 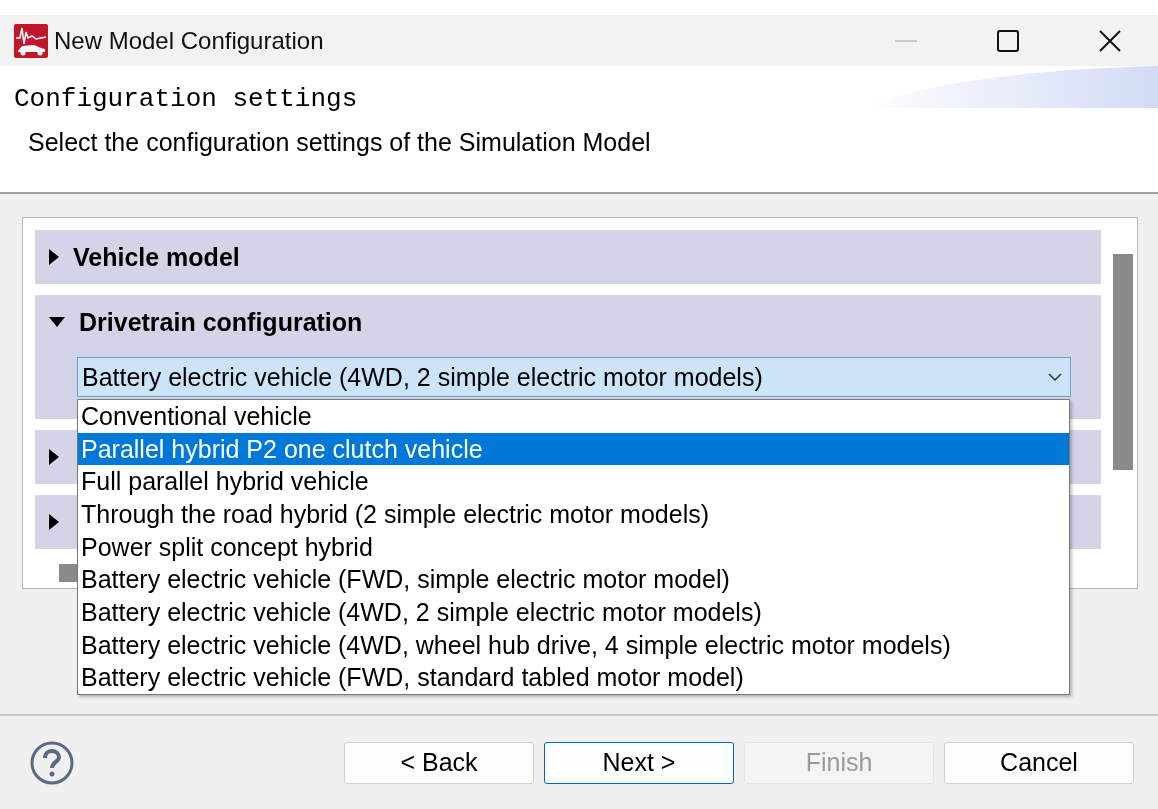 I want to click on dialog-button: Cancel, so click(x=1039, y=762).